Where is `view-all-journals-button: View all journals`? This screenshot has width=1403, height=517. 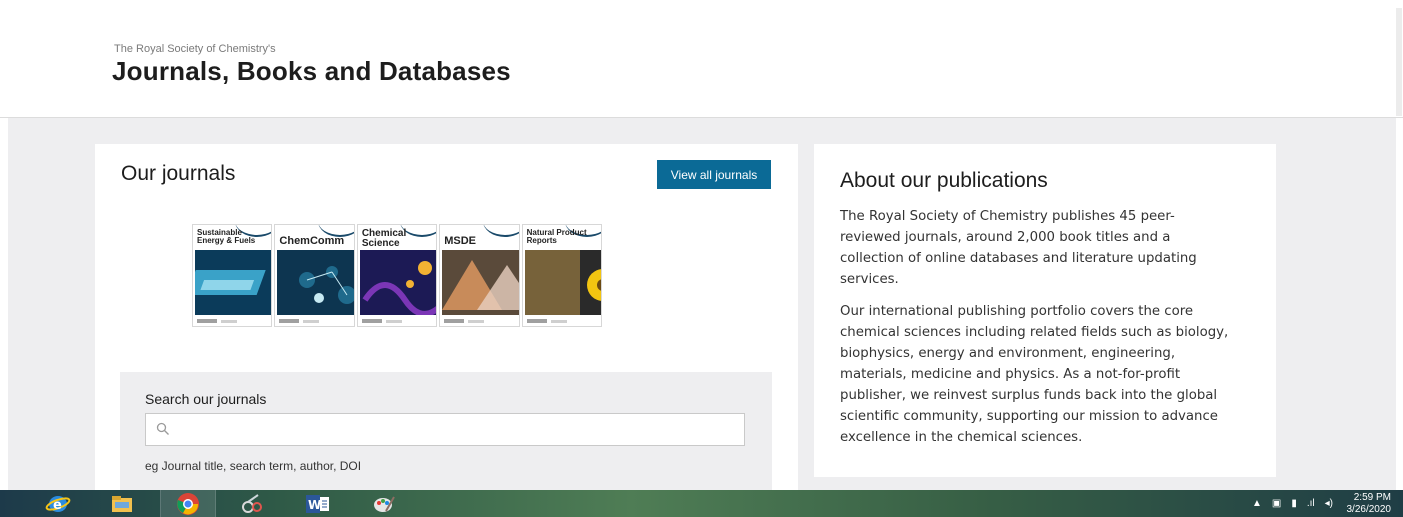
view-all-journals-button: View all journals is located at coordinates (714, 174).